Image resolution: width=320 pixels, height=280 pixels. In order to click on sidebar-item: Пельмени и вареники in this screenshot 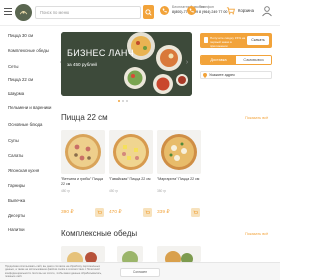, I will do `click(29, 107)`.